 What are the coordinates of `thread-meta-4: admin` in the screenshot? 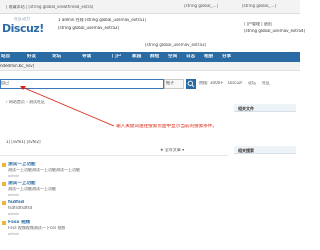 It's located at (13, 234).